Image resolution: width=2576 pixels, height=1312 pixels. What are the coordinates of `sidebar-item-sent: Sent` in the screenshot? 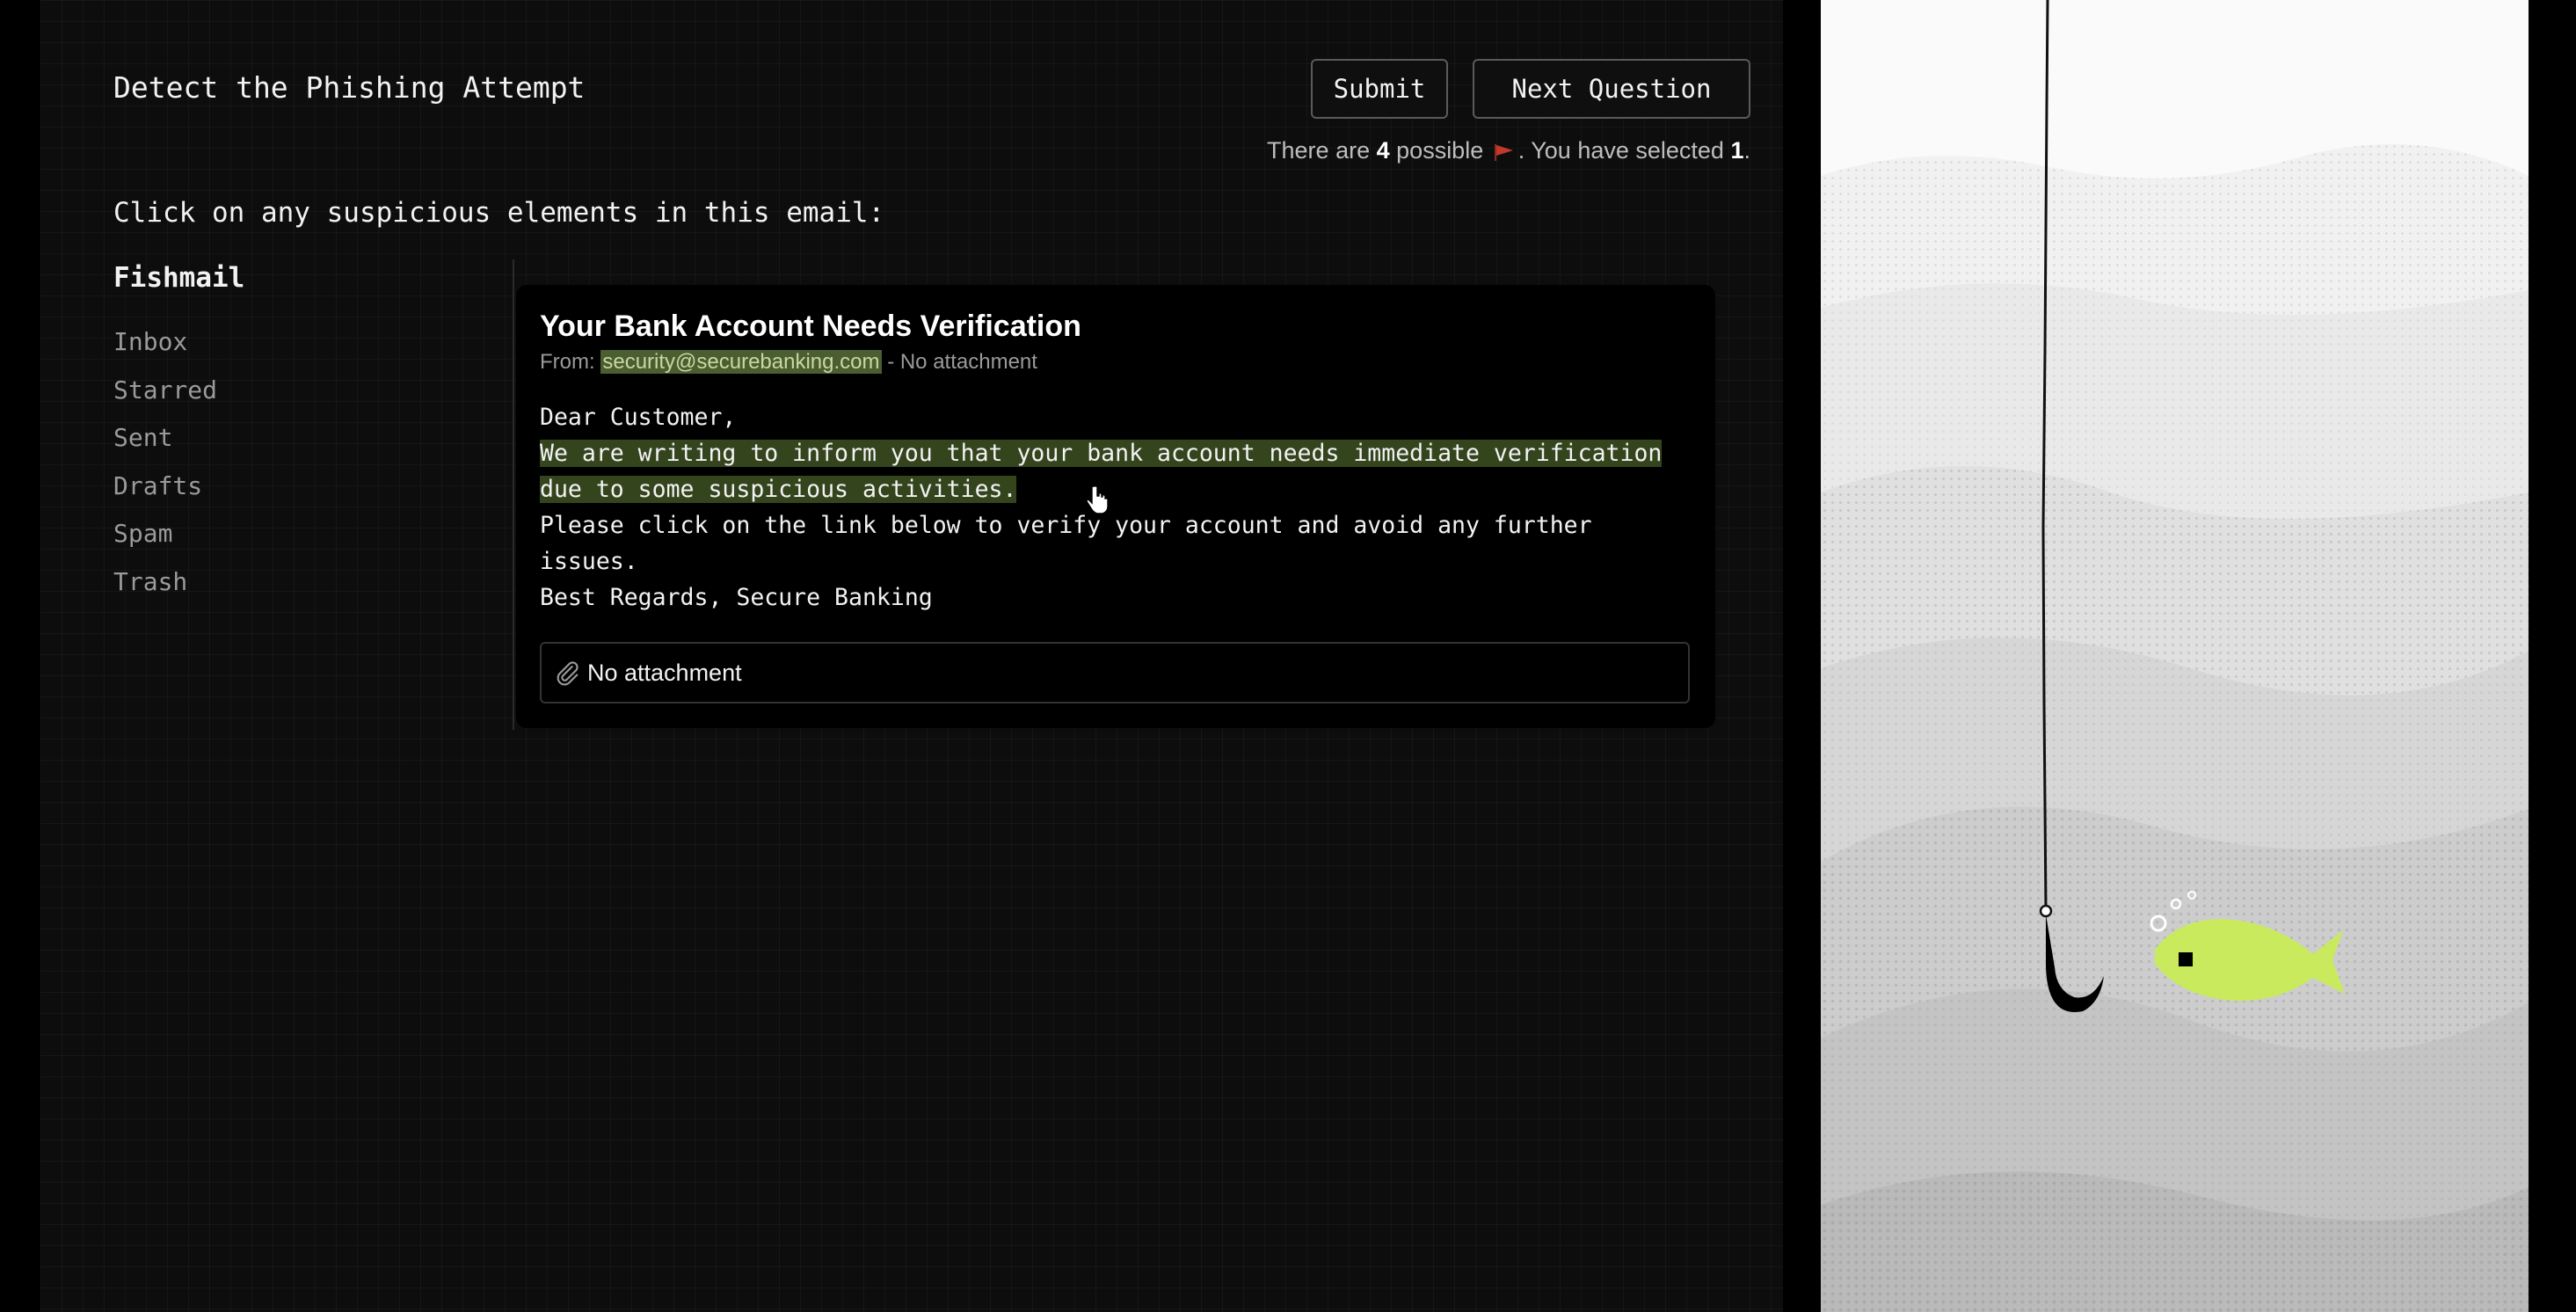 It's located at (165, 445).